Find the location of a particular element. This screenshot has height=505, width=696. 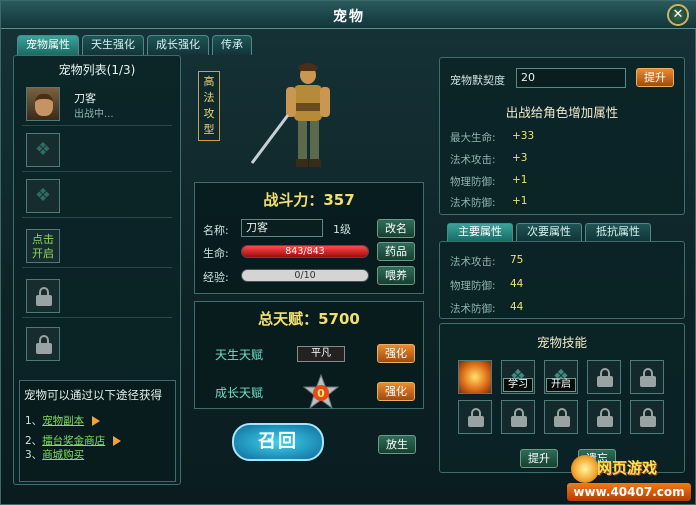

bonus-row: 最大生命: +33 is located at coordinates (492, 137).